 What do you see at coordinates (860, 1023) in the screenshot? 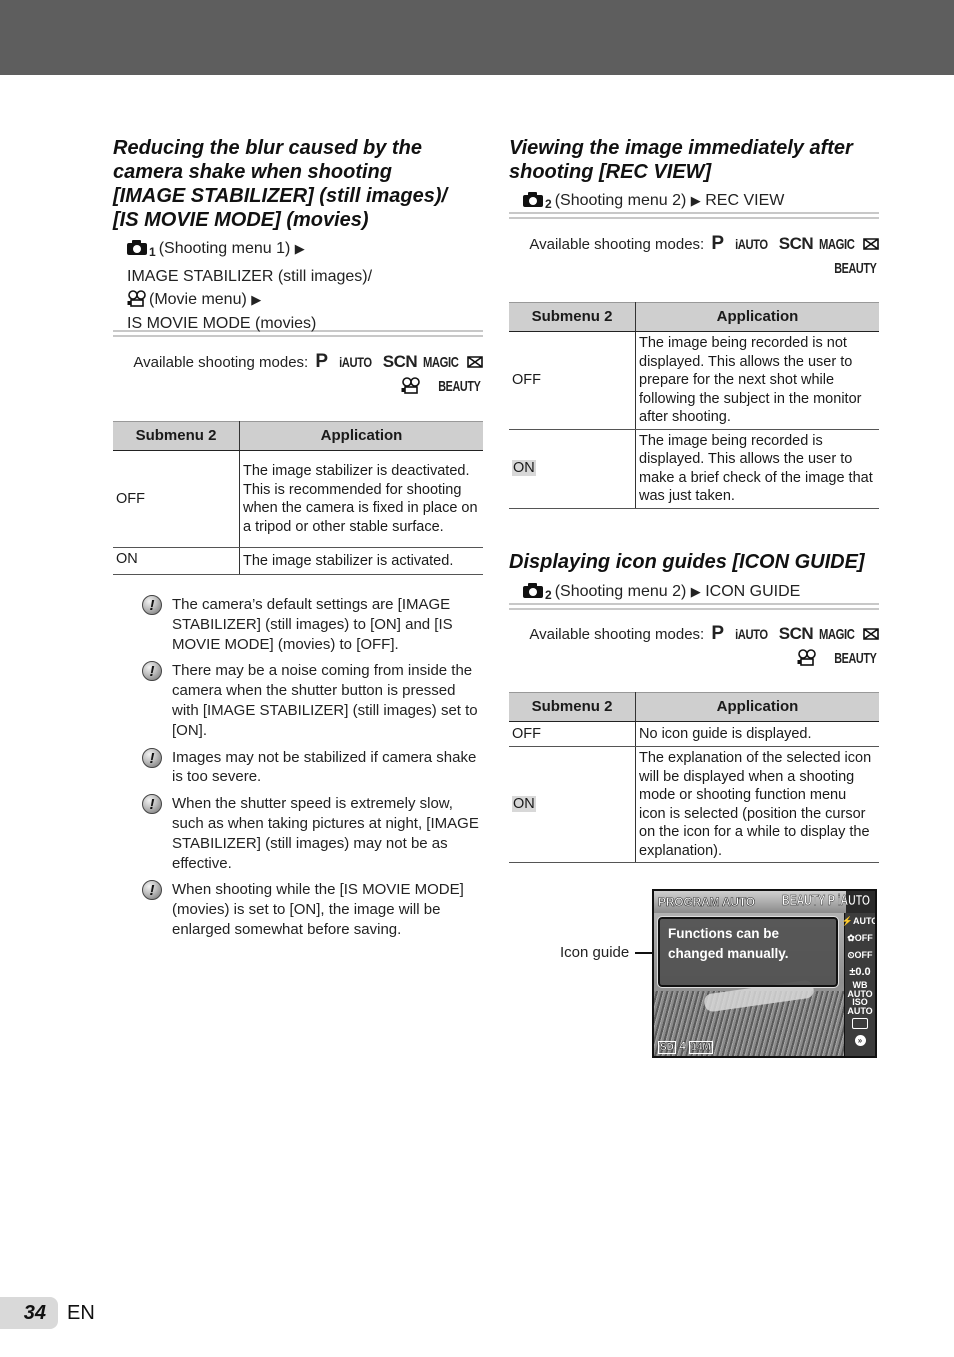
I see `aspect-rect-icon` at bounding box center [860, 1023].